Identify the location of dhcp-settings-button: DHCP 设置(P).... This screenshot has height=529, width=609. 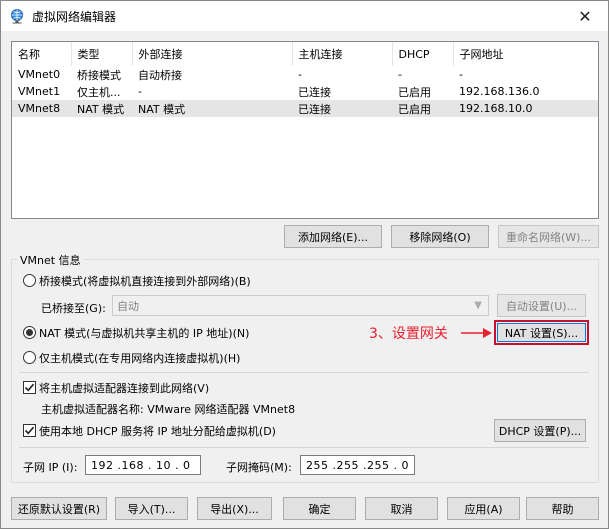
(540, 430).